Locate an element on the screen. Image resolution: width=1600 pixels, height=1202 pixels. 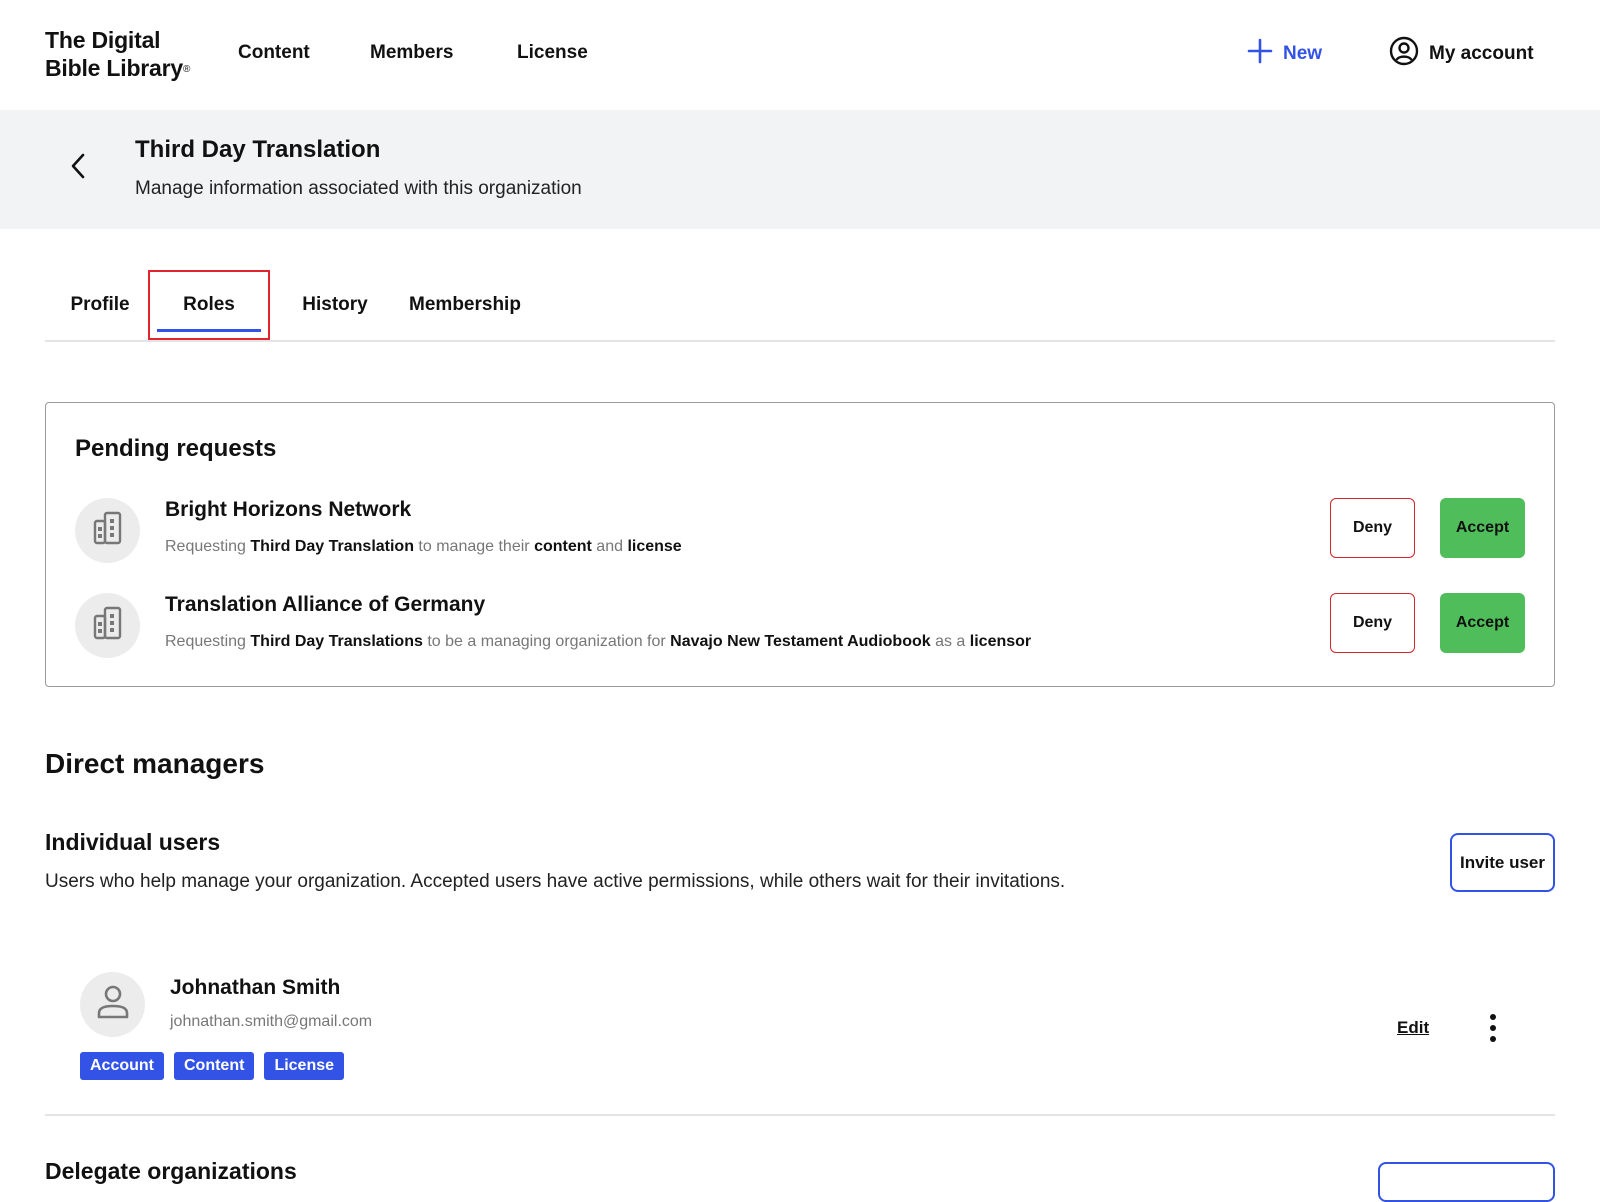
individual-users-heading: Individual users is located at coordinates (133, 842).